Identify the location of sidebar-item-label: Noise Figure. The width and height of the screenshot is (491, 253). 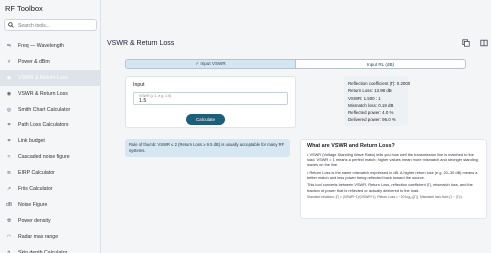
(33, 204).